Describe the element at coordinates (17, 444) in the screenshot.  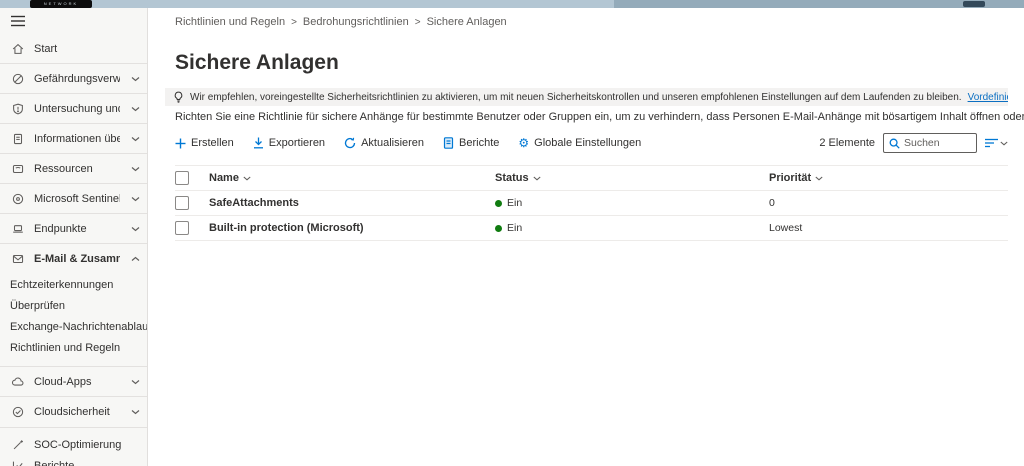
I see `wand-icon` at that location.